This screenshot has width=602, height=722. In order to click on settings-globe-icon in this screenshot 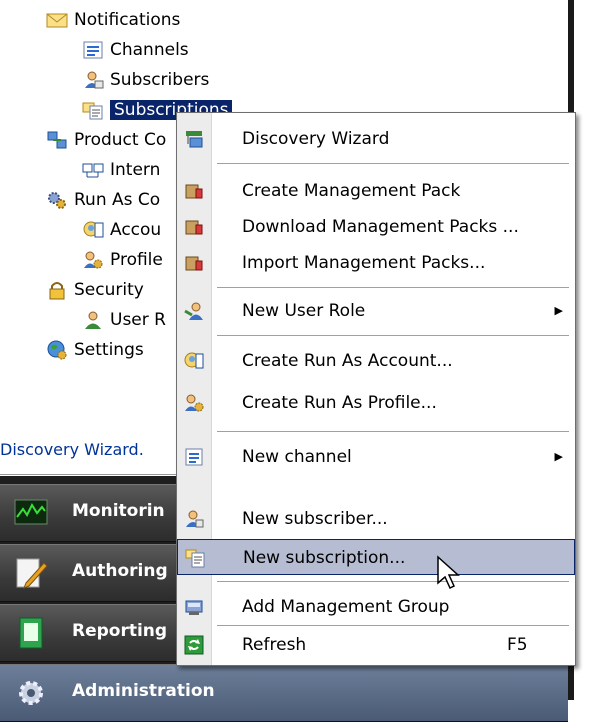, I will do `click(57, 350)`.